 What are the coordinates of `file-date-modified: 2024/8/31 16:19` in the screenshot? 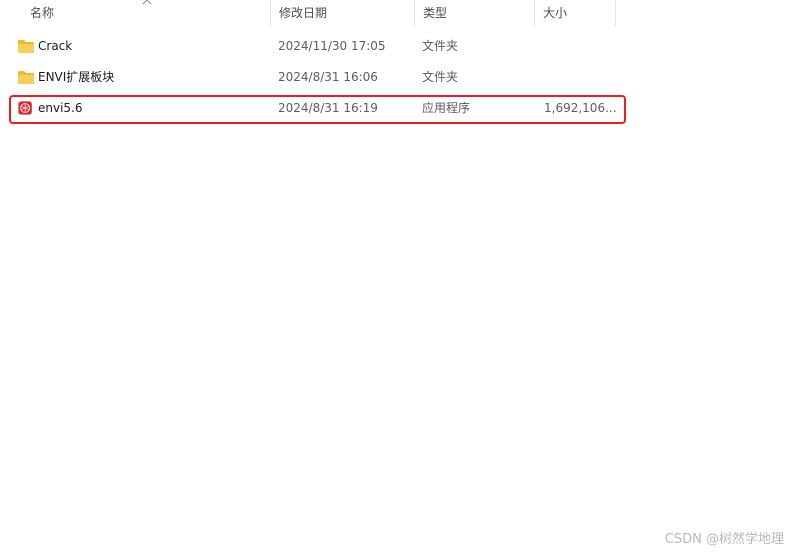 It's located at (328, 108).